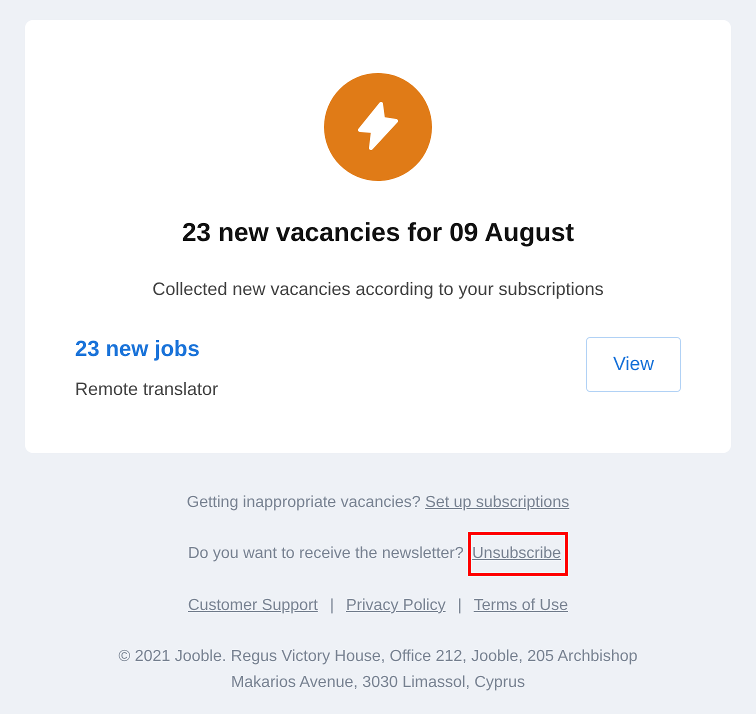 Image resolution: width=756 pixels, height=714 pixels. What do you see at coordinates (633, 364) in the screenshot?
I see `view-button: View` at bounding box center [633, 364].